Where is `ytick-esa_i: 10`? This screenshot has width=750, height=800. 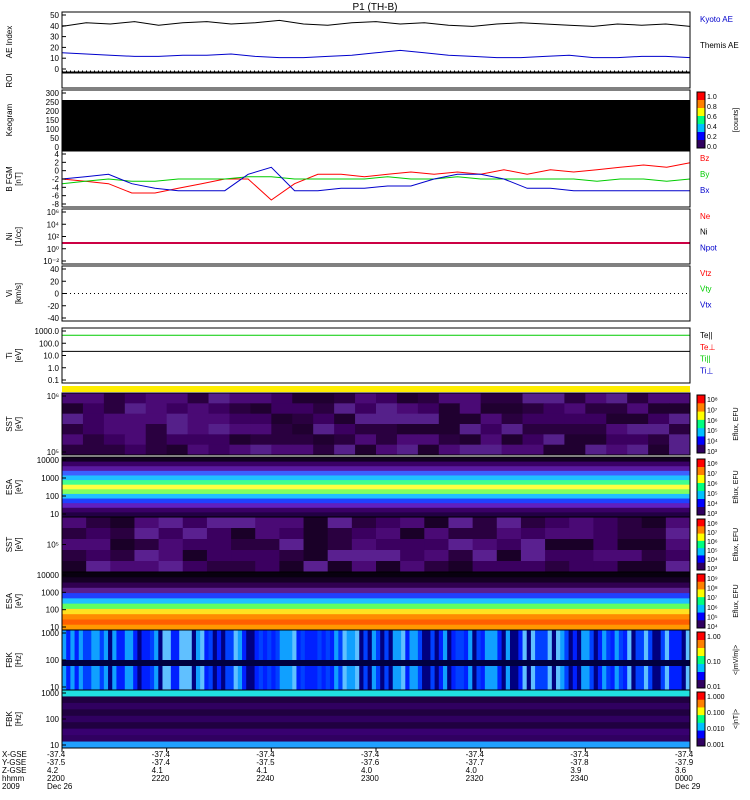 ytick-esa_i: 10 is located at coordinates (54, 514).